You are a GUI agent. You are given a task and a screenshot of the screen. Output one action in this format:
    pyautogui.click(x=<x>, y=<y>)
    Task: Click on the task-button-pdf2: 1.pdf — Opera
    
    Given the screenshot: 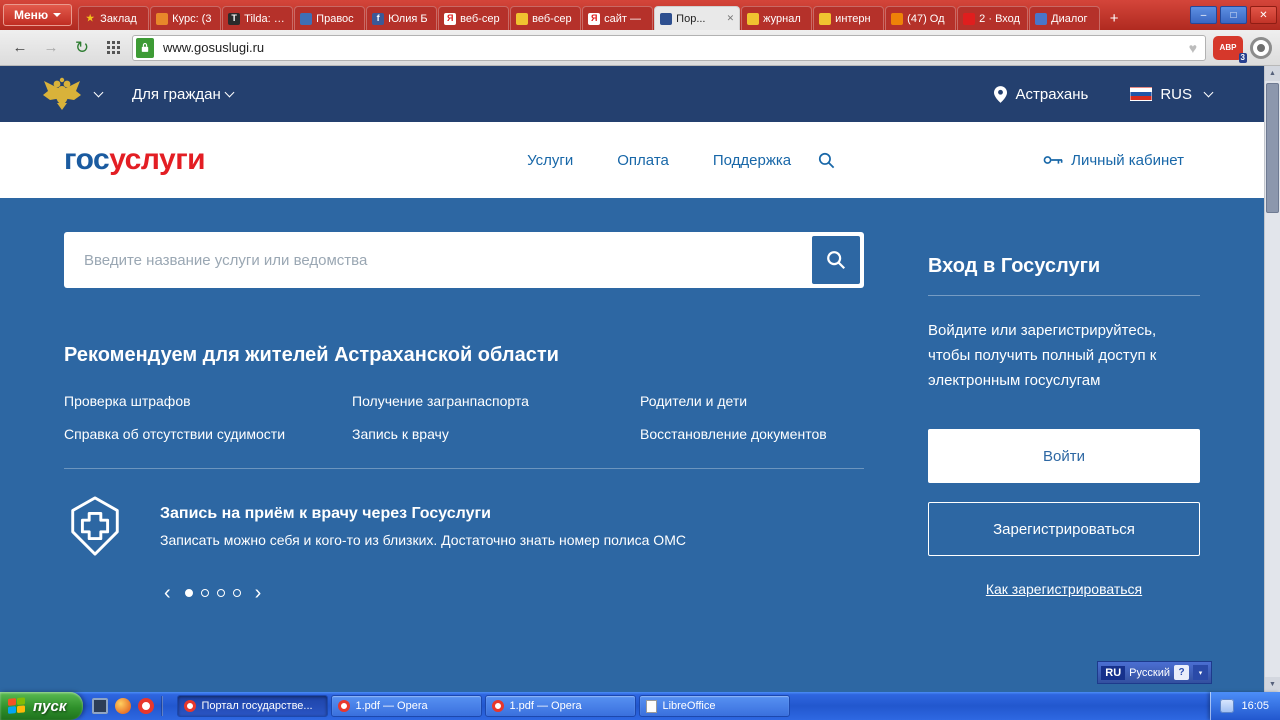 What is the action you would take?
    pyautogui.click(x=561, y=706)
    